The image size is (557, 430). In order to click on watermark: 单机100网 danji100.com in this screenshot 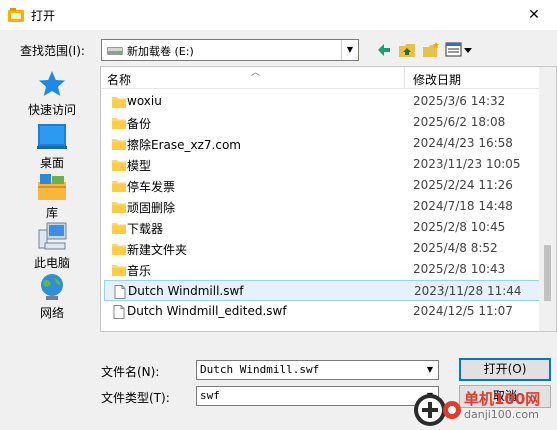, I will do `click(482, 408)`.